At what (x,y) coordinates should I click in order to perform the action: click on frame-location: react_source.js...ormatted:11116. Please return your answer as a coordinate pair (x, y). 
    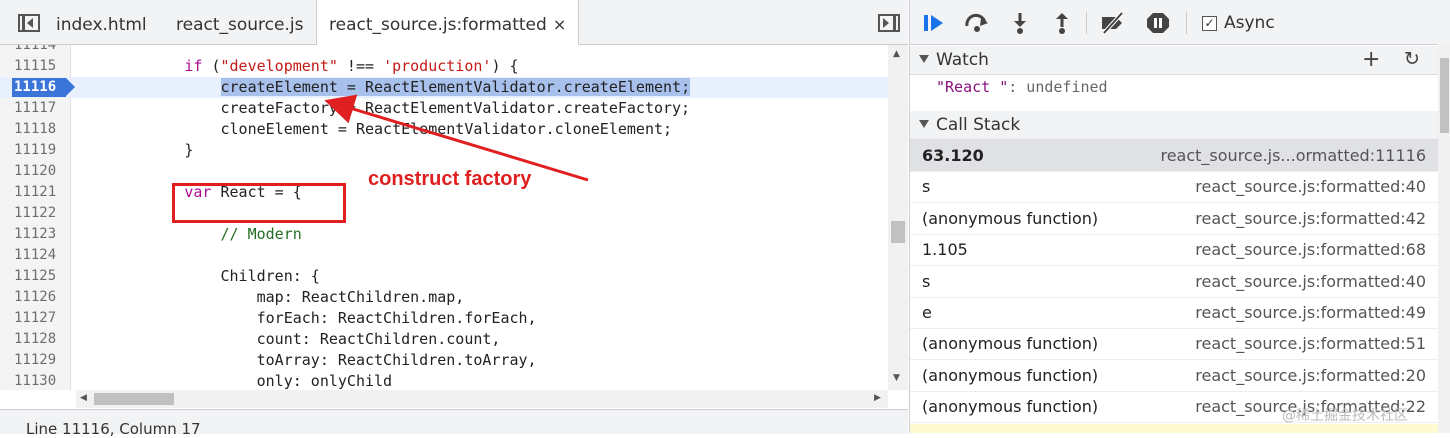
    Looking at the image, I should click on (1293, 155).